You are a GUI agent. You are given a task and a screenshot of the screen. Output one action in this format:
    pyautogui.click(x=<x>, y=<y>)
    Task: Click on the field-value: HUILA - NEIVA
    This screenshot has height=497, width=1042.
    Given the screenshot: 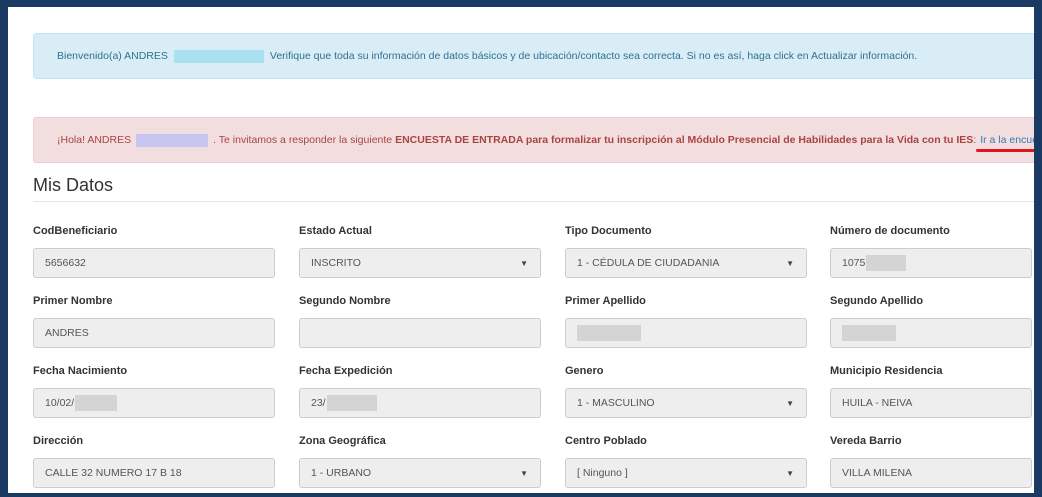 What is the action you would take?
    pyautogui.click(x=877, y=403)
    